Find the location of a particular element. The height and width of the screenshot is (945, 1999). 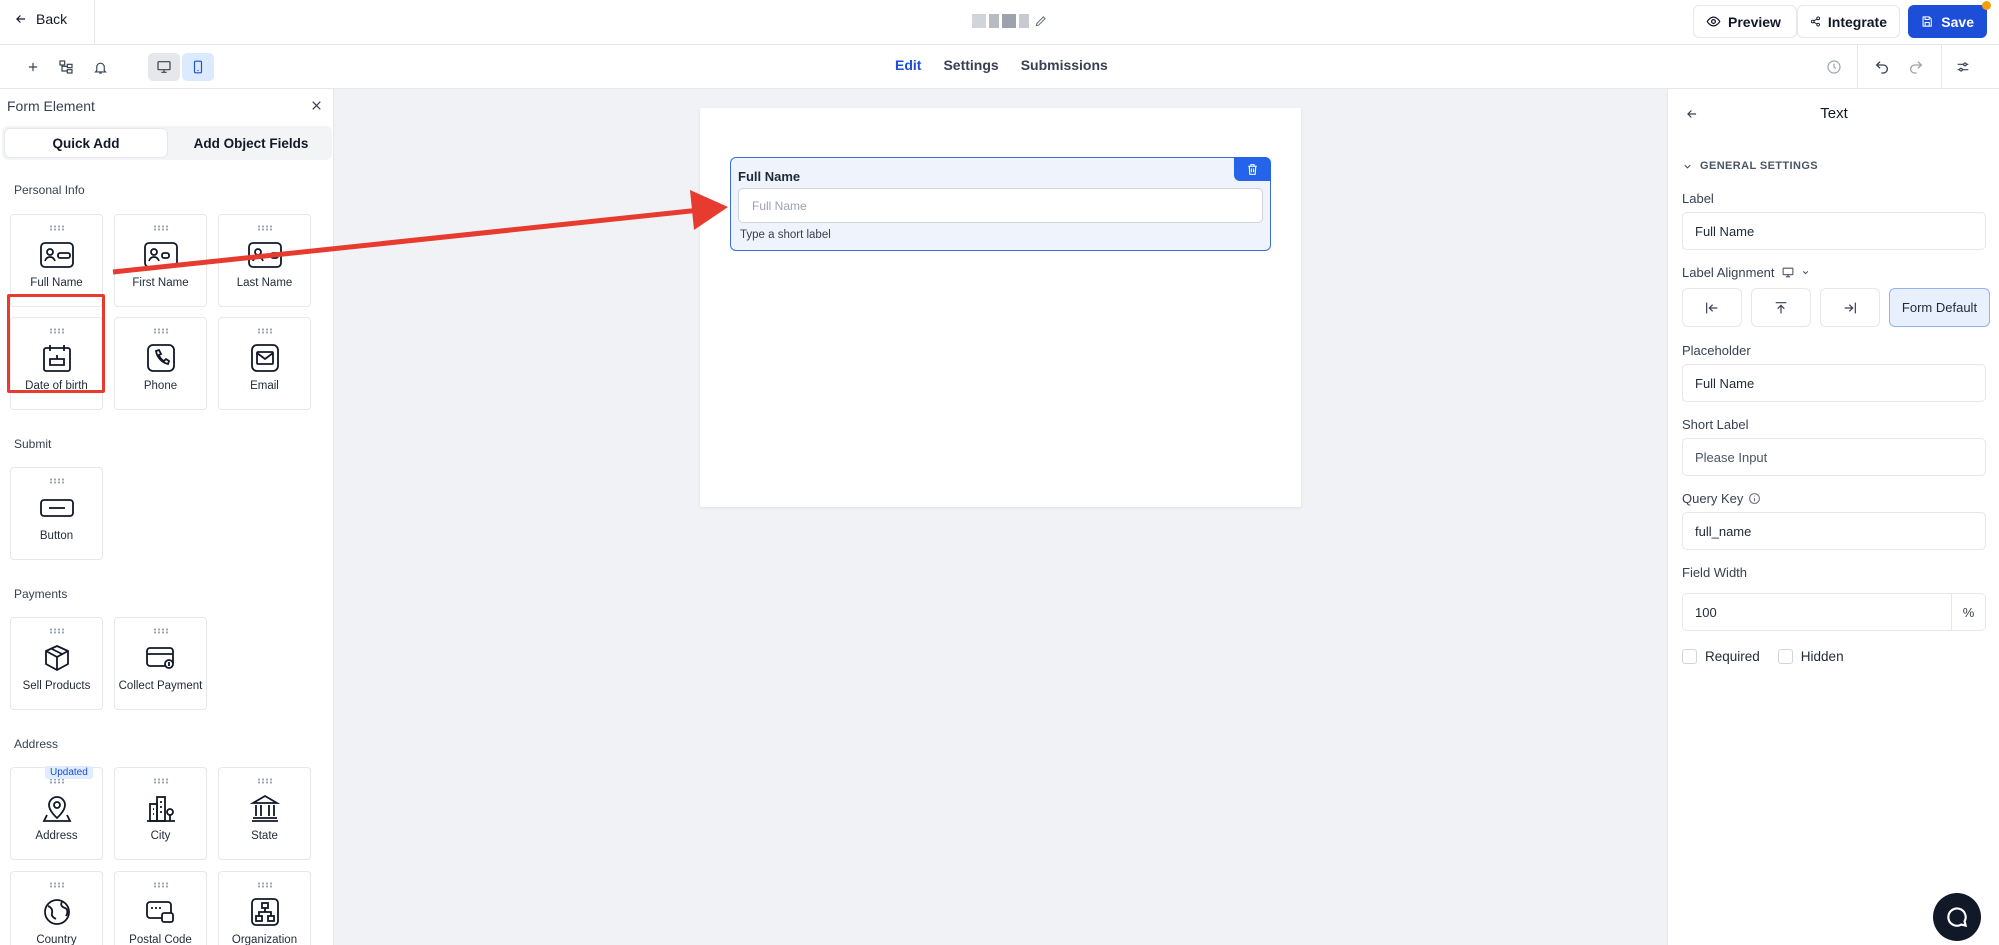

pencil-icon is located at coordinates (1041, 21).